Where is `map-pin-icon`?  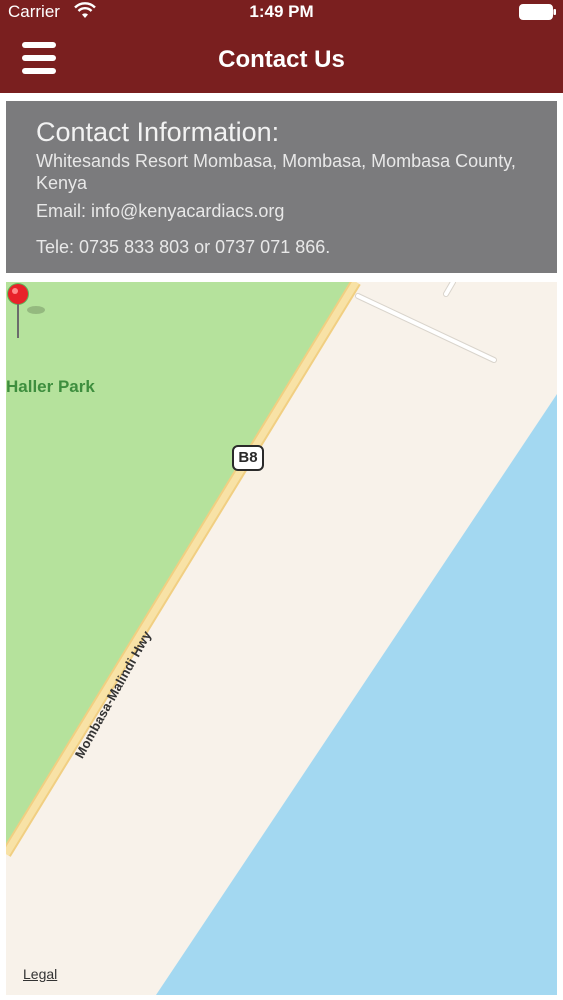 map-pin-icon is located at coordinates (28, 312).